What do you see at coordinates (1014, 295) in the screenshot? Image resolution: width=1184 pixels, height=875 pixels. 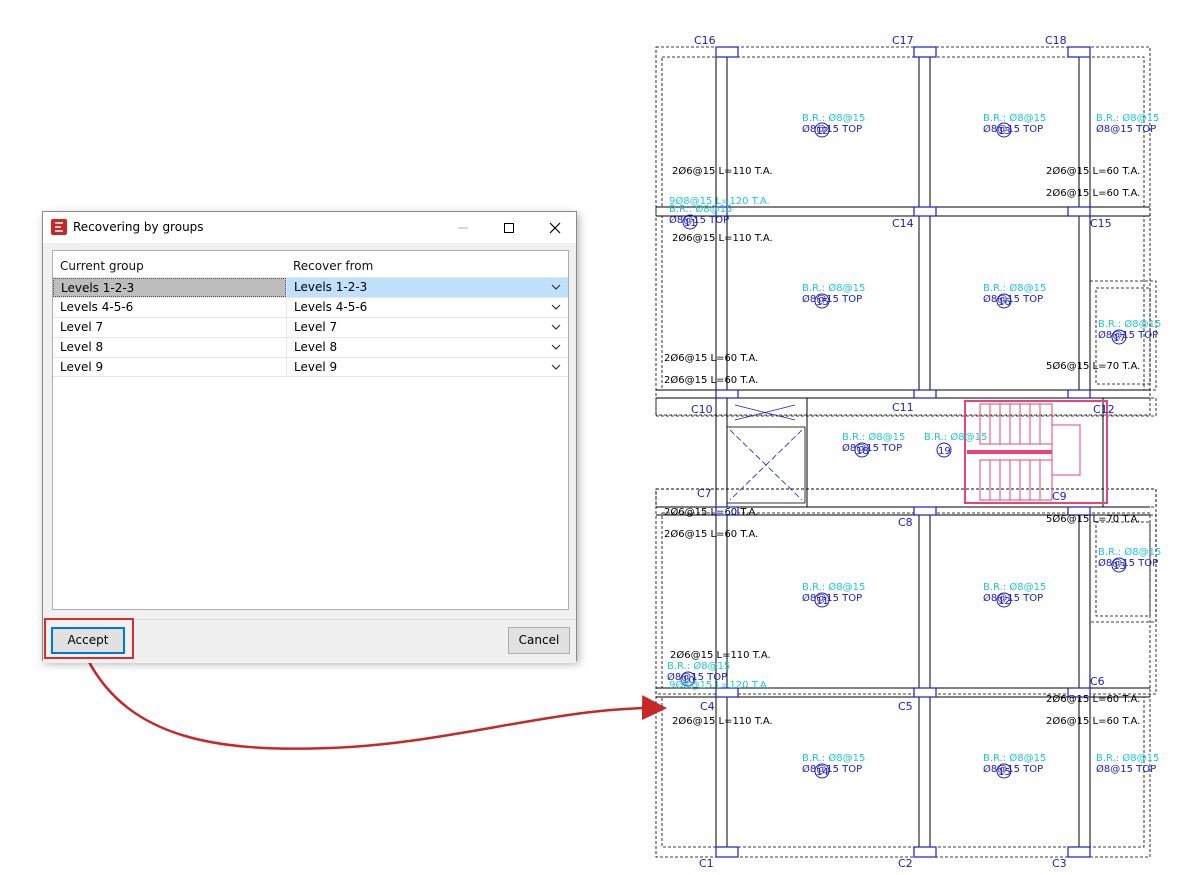 I see `slab-label-group: B.R.: Ø8@15 Ø8@15 TOP 16` at bounding box center [1014, 295].